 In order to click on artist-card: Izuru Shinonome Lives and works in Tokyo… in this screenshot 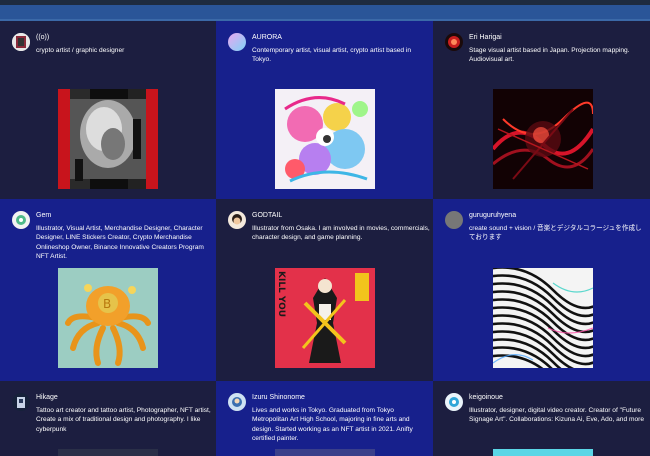, I will do `click(324, 418)`.